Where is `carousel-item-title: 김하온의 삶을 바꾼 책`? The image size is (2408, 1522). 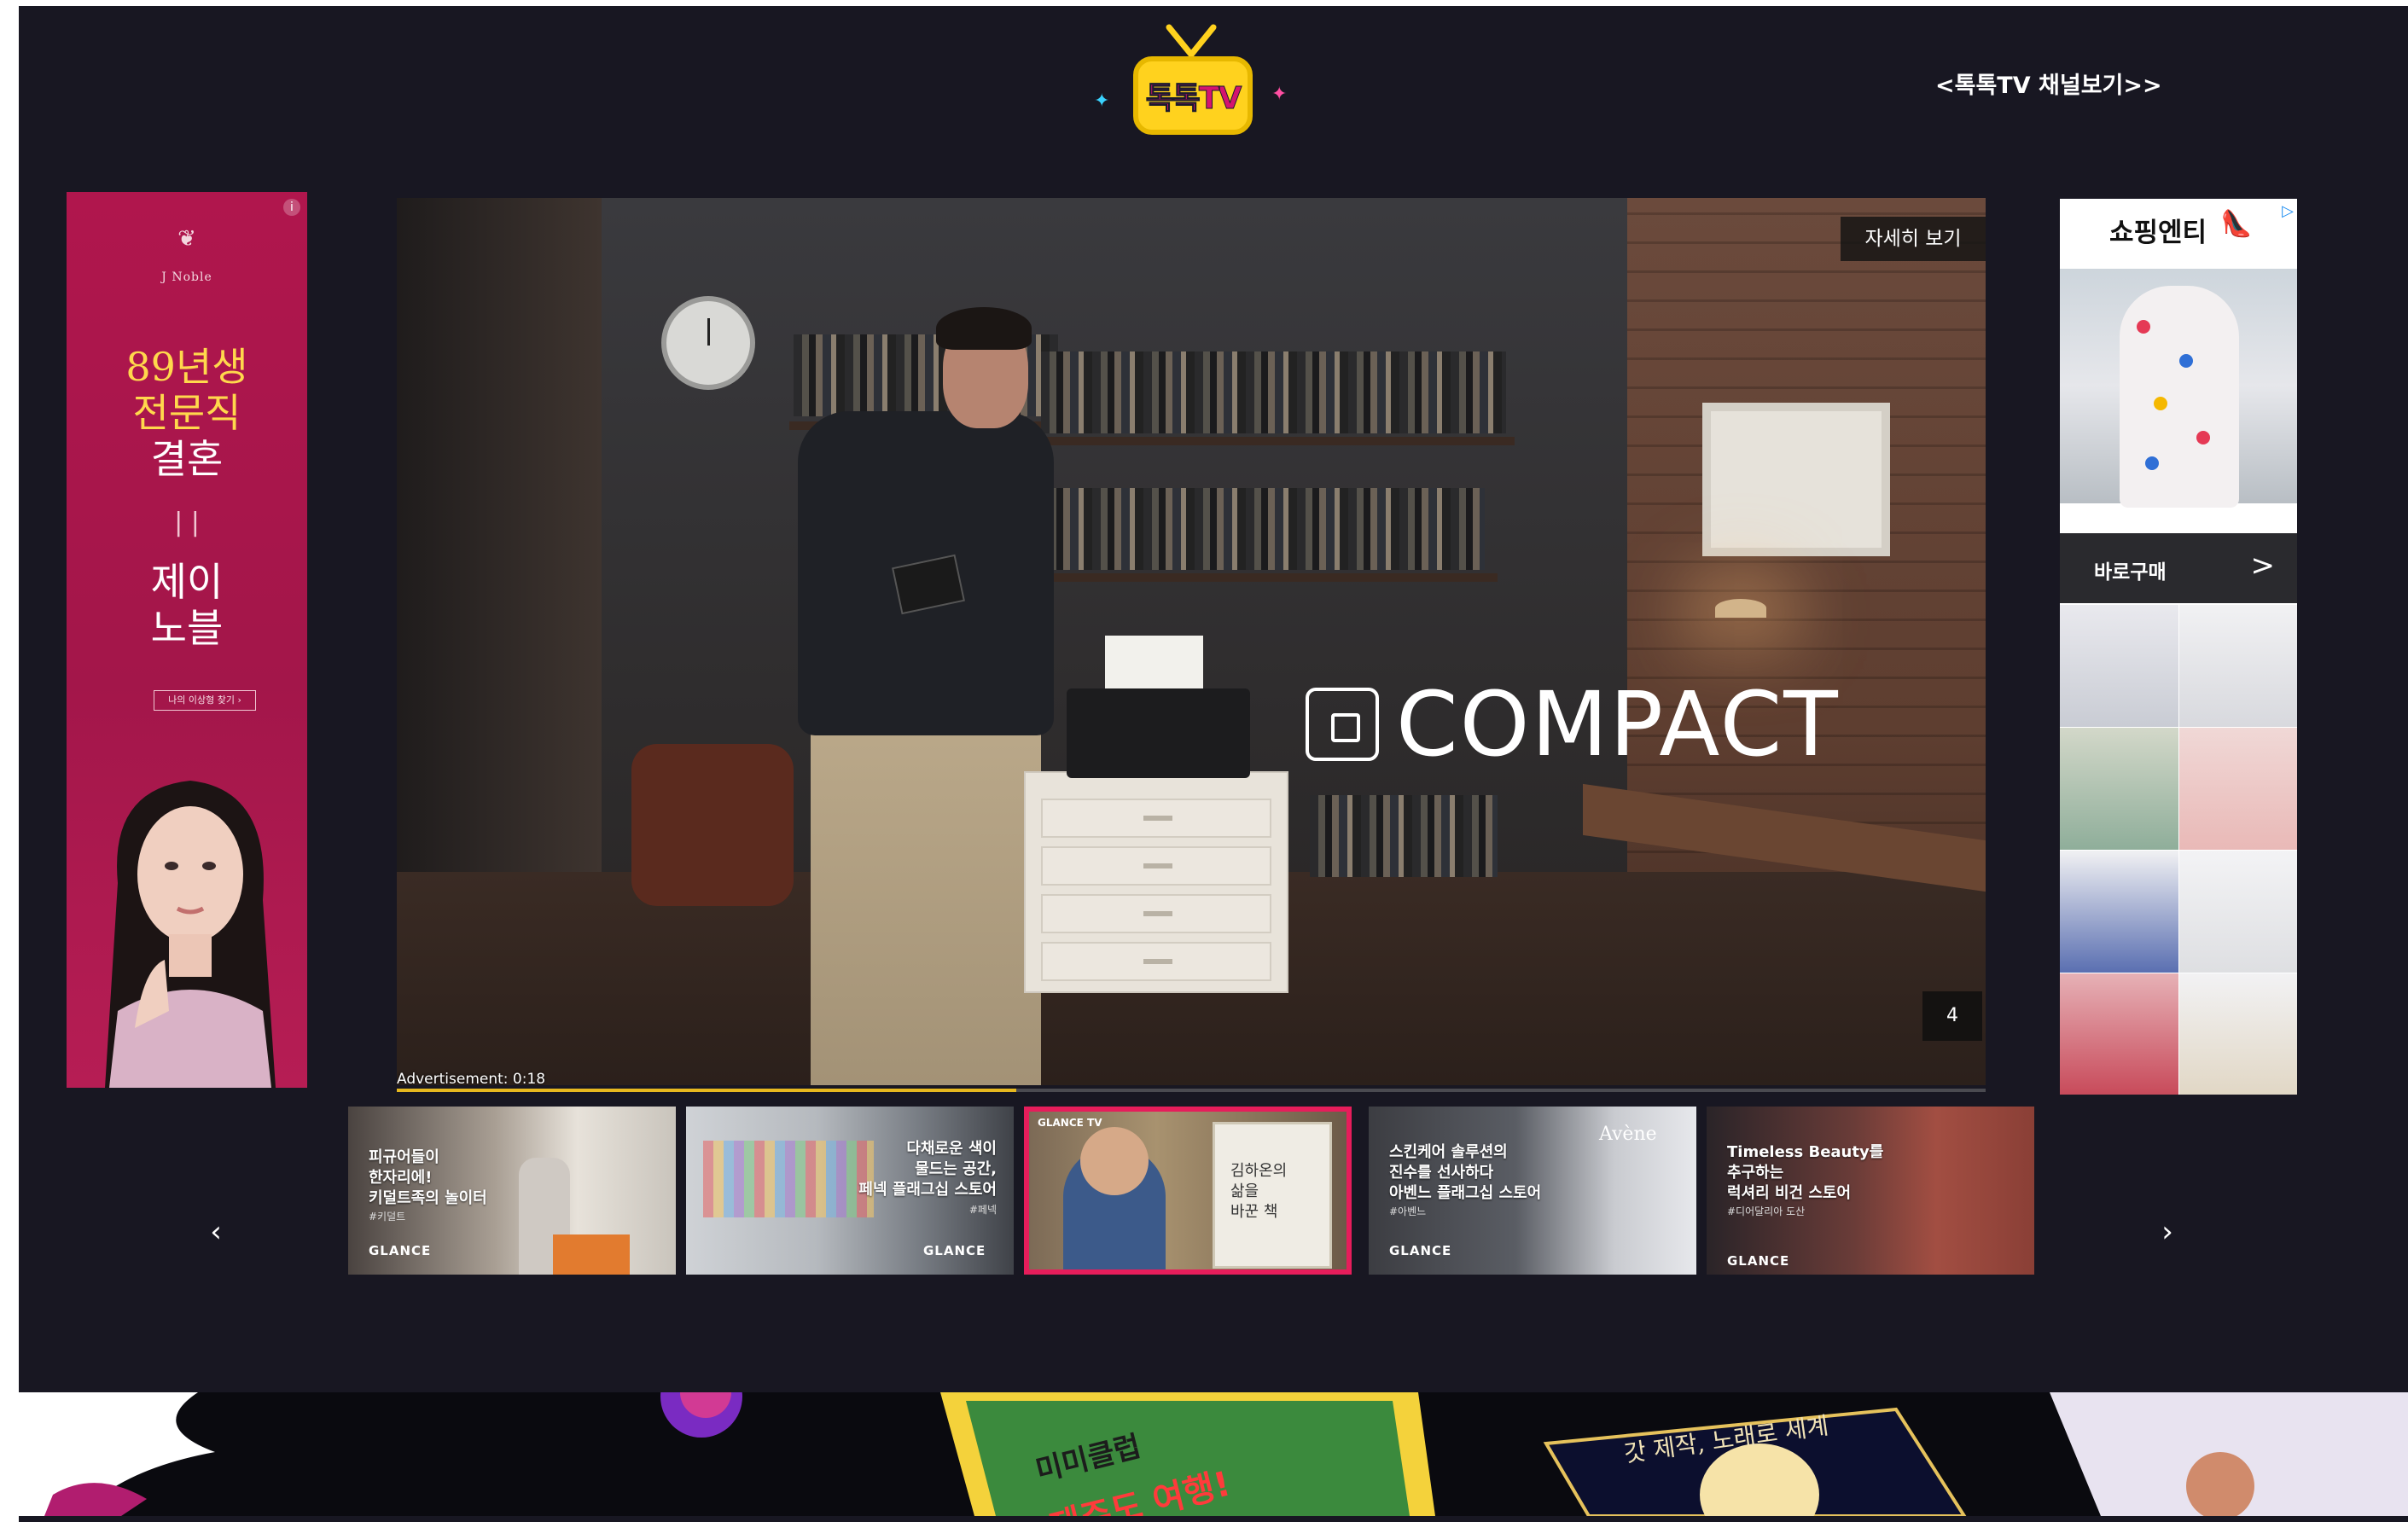 carousel-item-title: 김하온의 삶을 바꾼 책 is located at coordinates (1258, 1192).